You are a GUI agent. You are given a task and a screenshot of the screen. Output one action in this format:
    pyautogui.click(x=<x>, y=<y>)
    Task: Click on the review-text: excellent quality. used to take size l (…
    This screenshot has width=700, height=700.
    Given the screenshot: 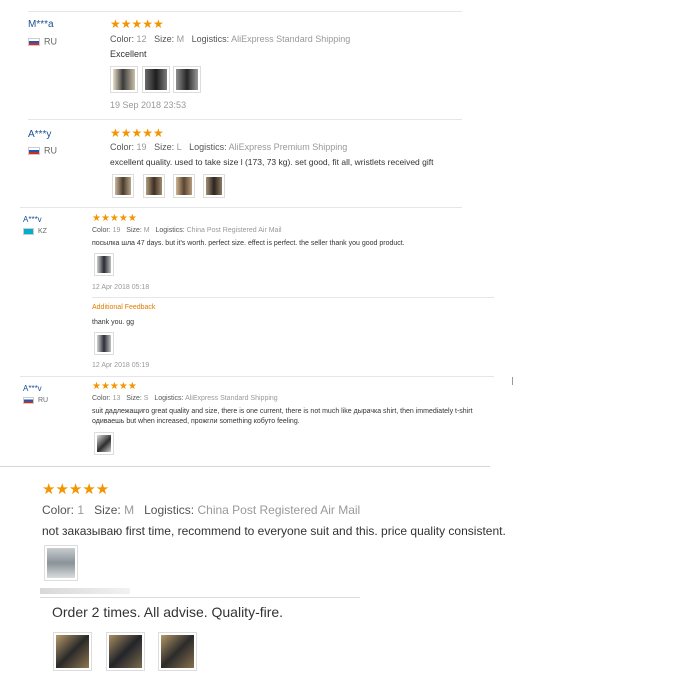 What is the action you would take?
    pyautogui.click(x=272, y=162)
    